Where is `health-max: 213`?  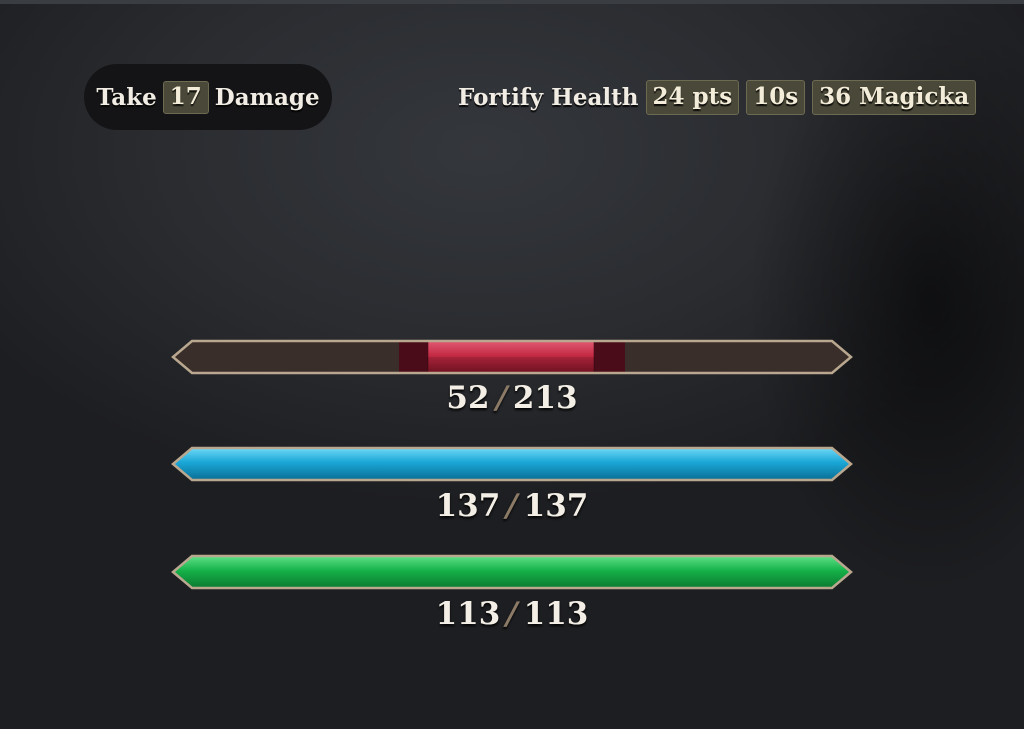 health-max: 213 is located at coordinates (545, 398).